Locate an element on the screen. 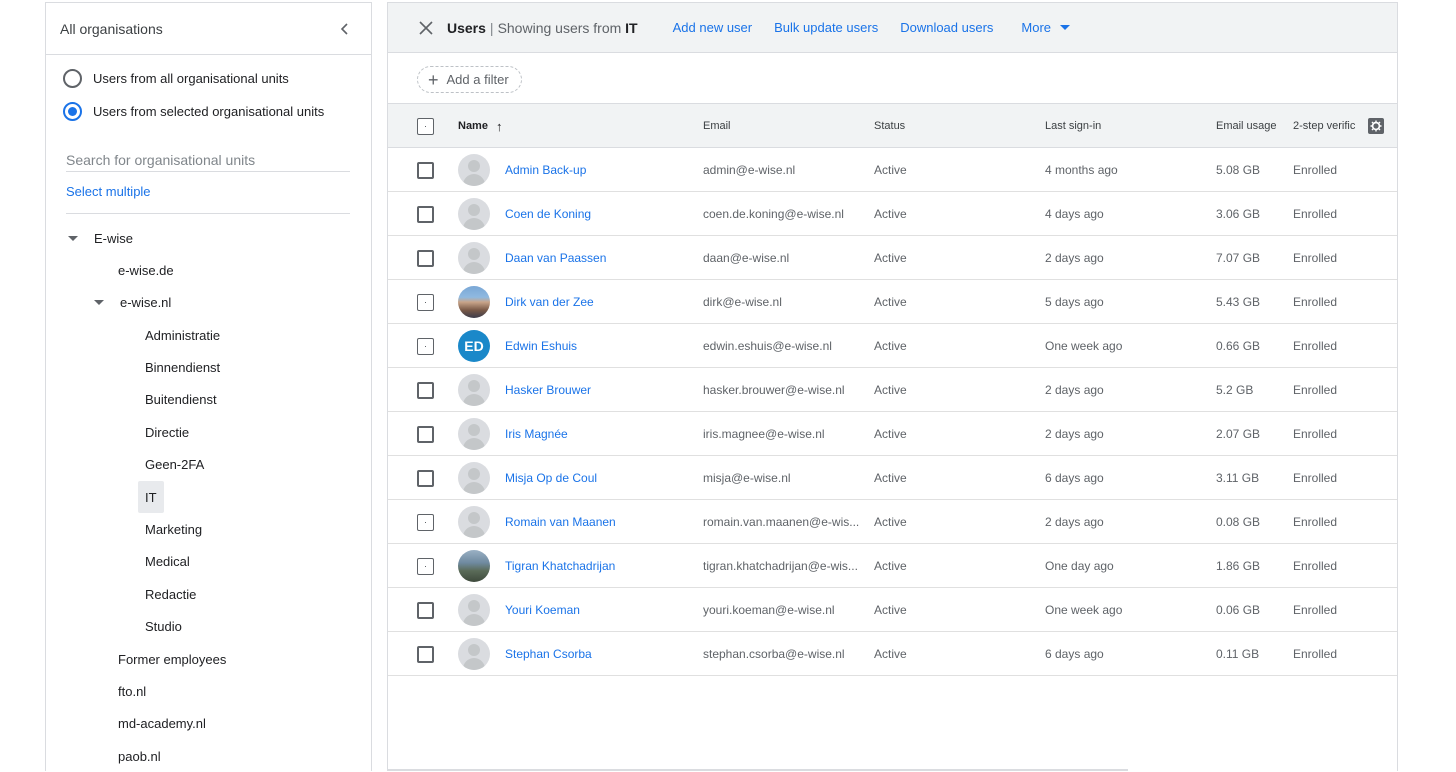  tree-item-unit: Redactie is located at coordinates (170, 594).